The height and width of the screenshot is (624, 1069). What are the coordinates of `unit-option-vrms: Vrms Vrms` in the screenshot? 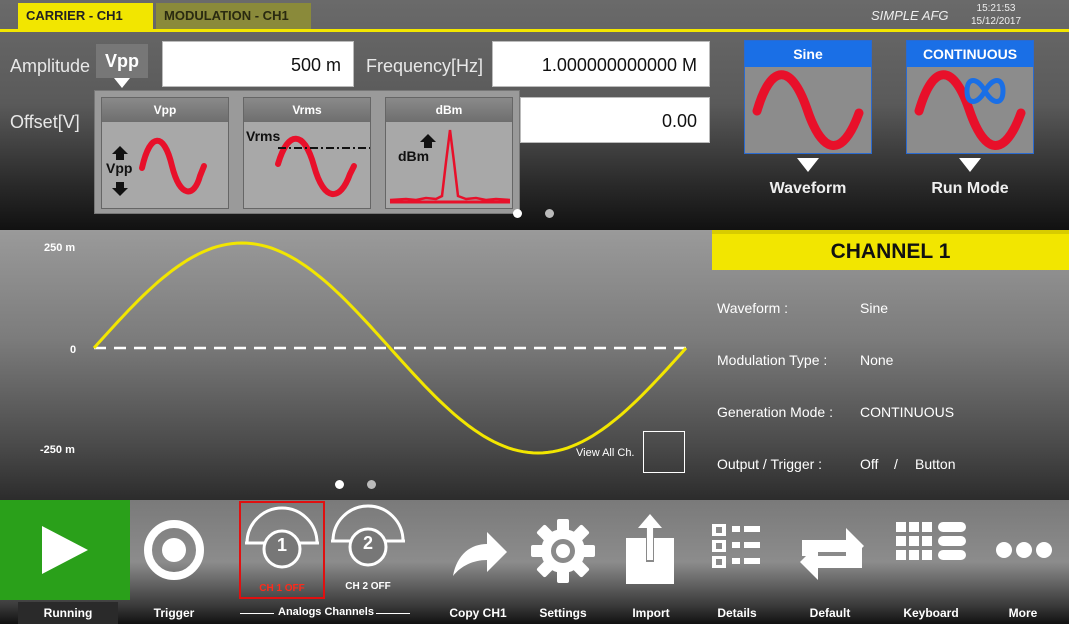 It's located at (307, 153).